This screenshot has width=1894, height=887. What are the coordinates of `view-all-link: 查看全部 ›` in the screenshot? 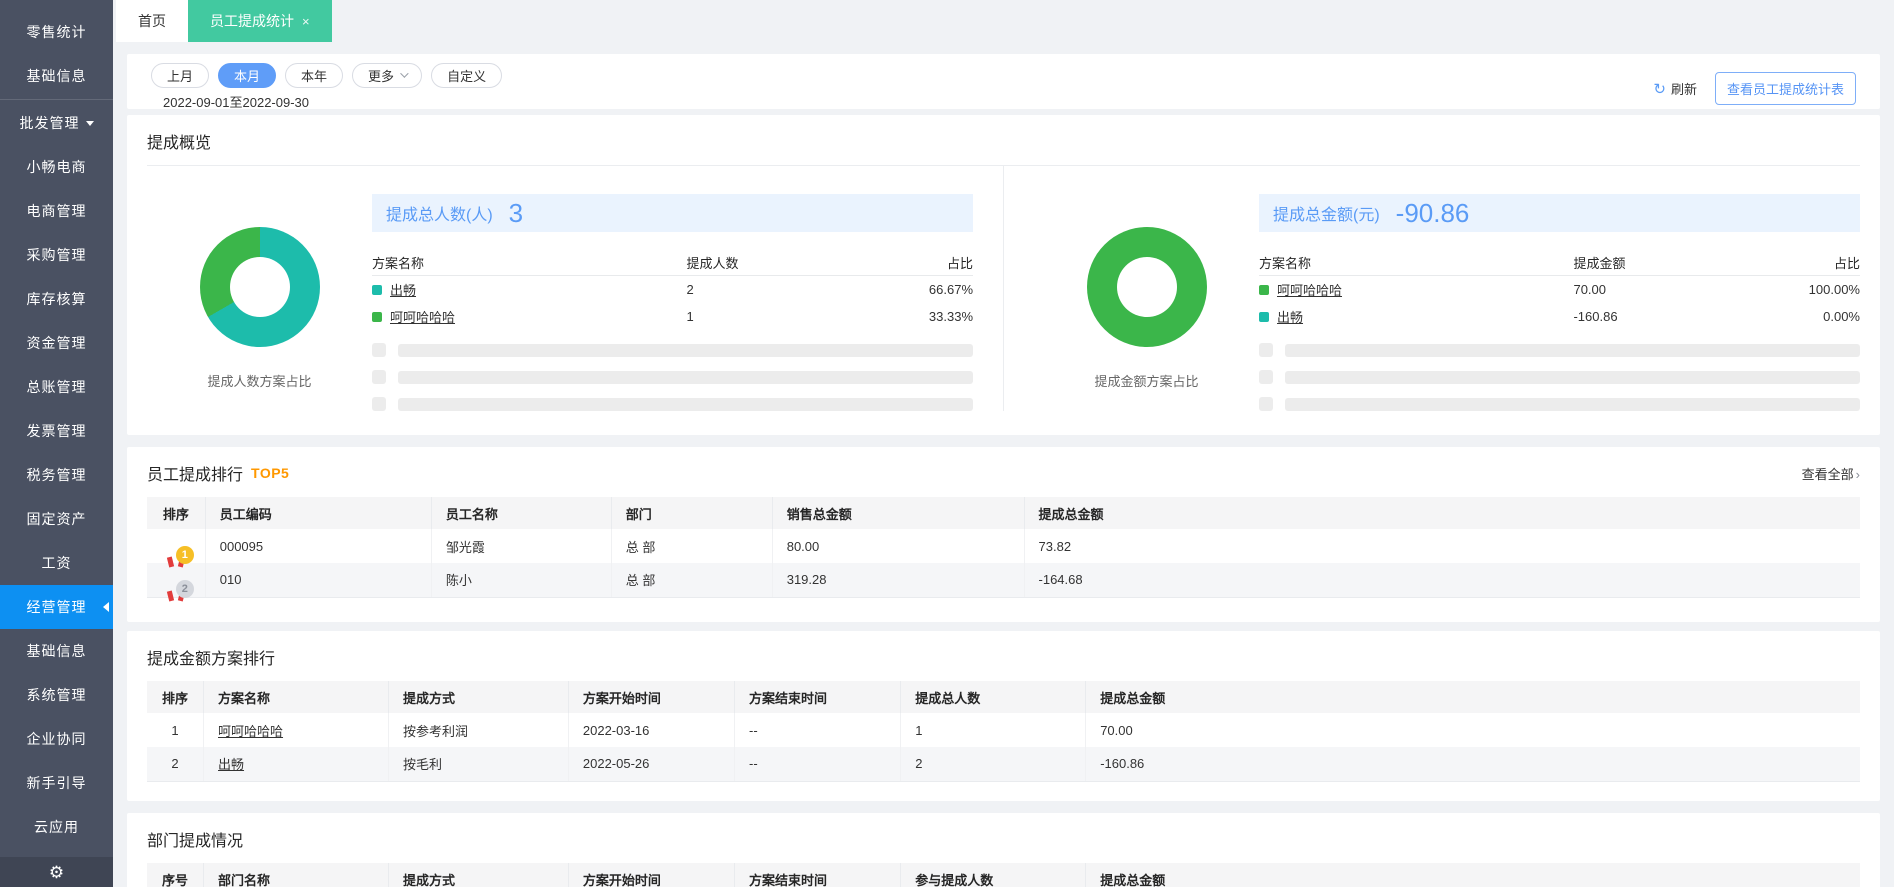 It's located at (1831, 473).